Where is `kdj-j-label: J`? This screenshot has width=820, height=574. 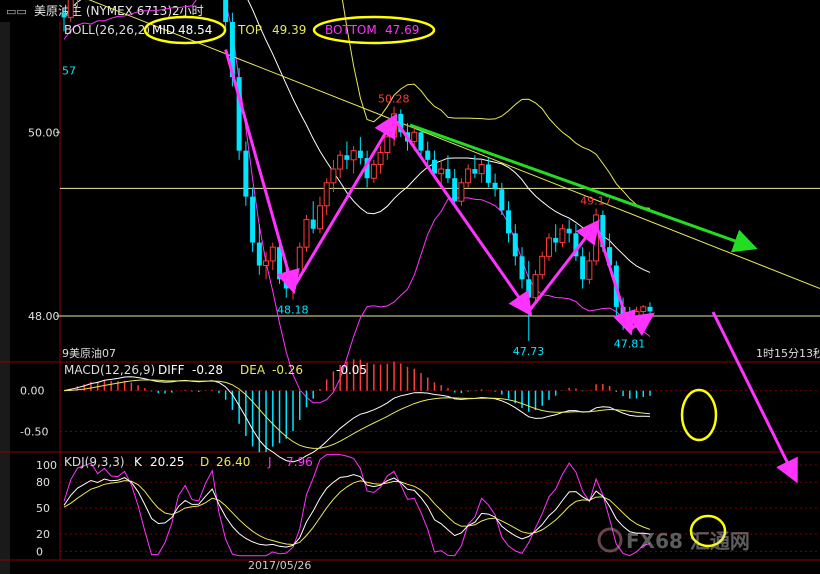
kdj-j-label: J is located at coordinates (269, 462).